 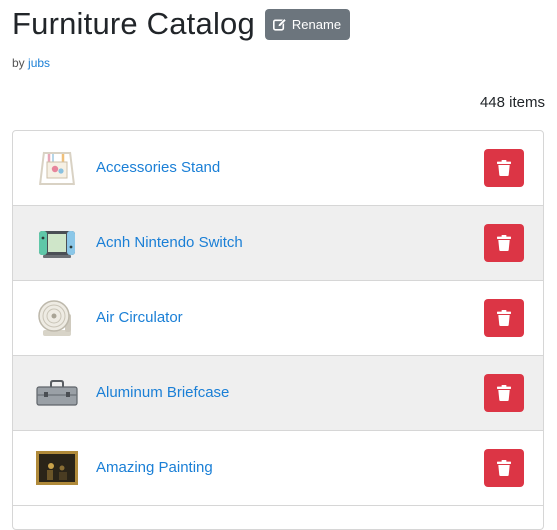 What do you see at coordinates (57, 244) in the screenshot?
I see `nintendo-switch-icon` at bounding box center [57, 244].